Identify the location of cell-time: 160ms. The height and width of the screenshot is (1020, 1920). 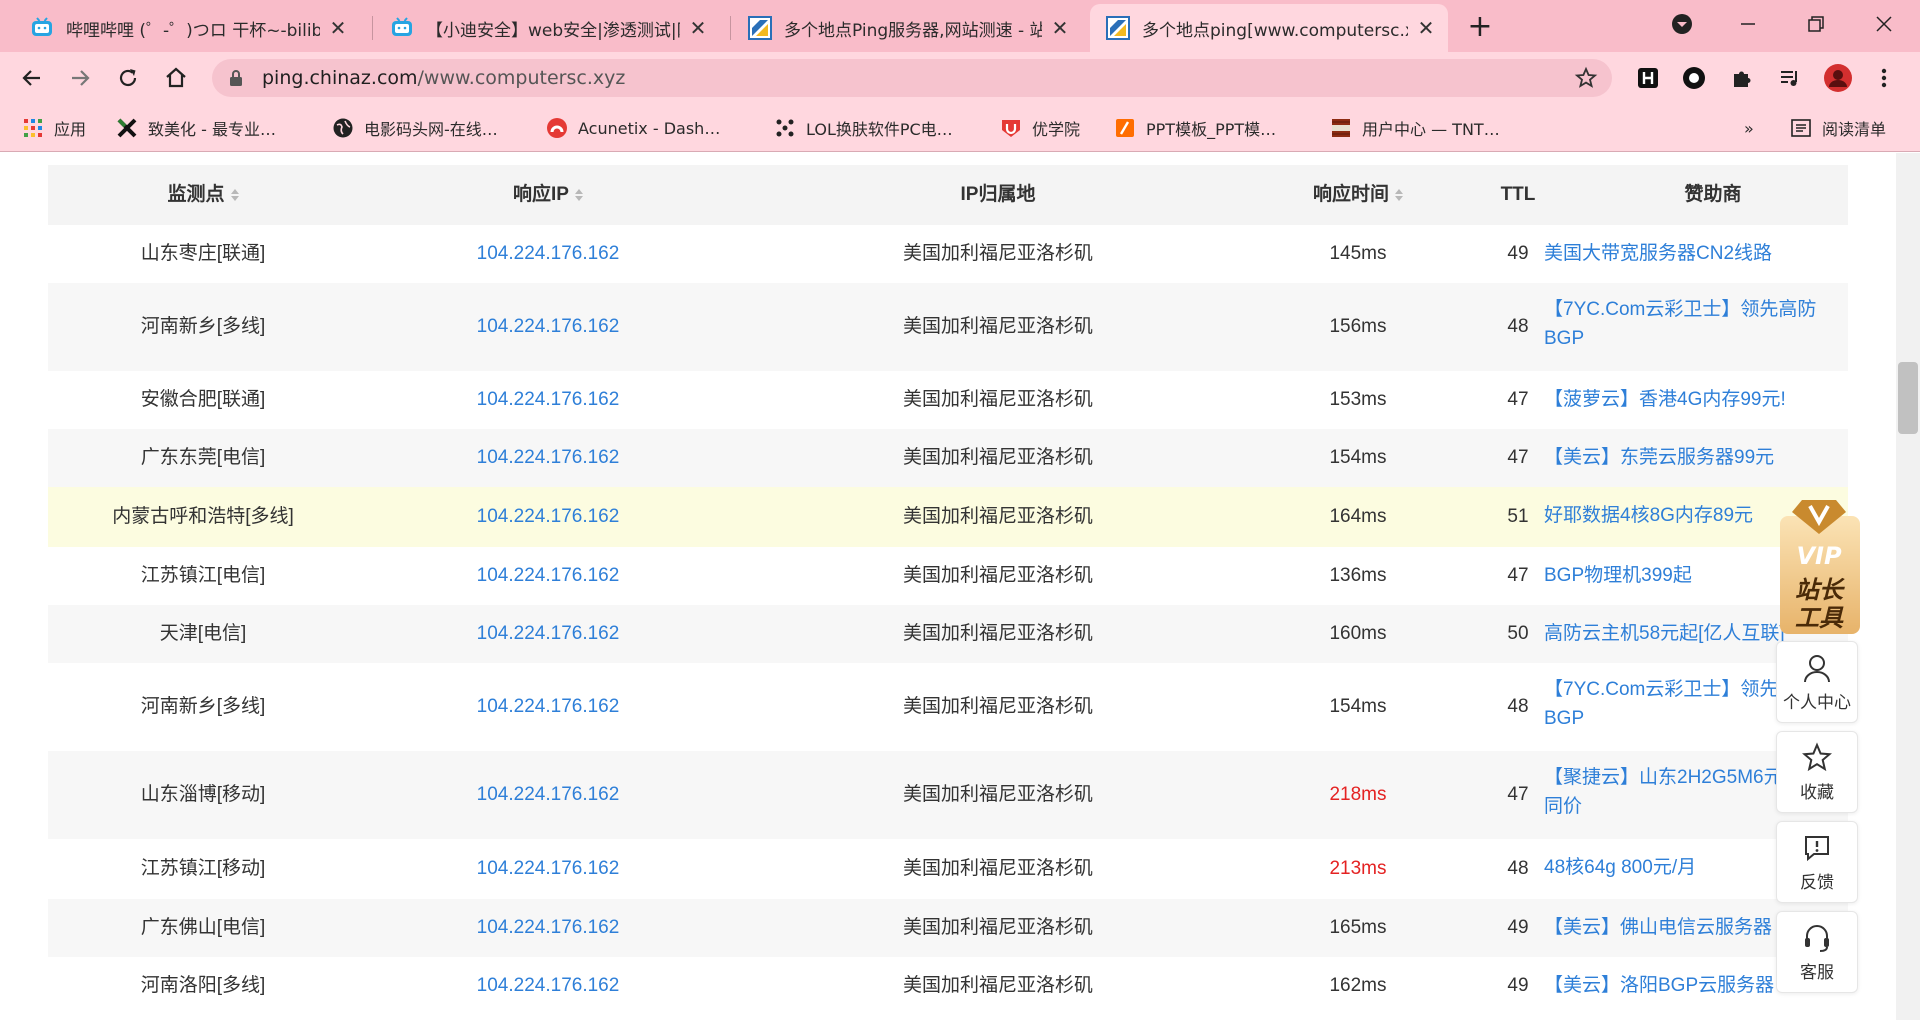
(1358, 633).